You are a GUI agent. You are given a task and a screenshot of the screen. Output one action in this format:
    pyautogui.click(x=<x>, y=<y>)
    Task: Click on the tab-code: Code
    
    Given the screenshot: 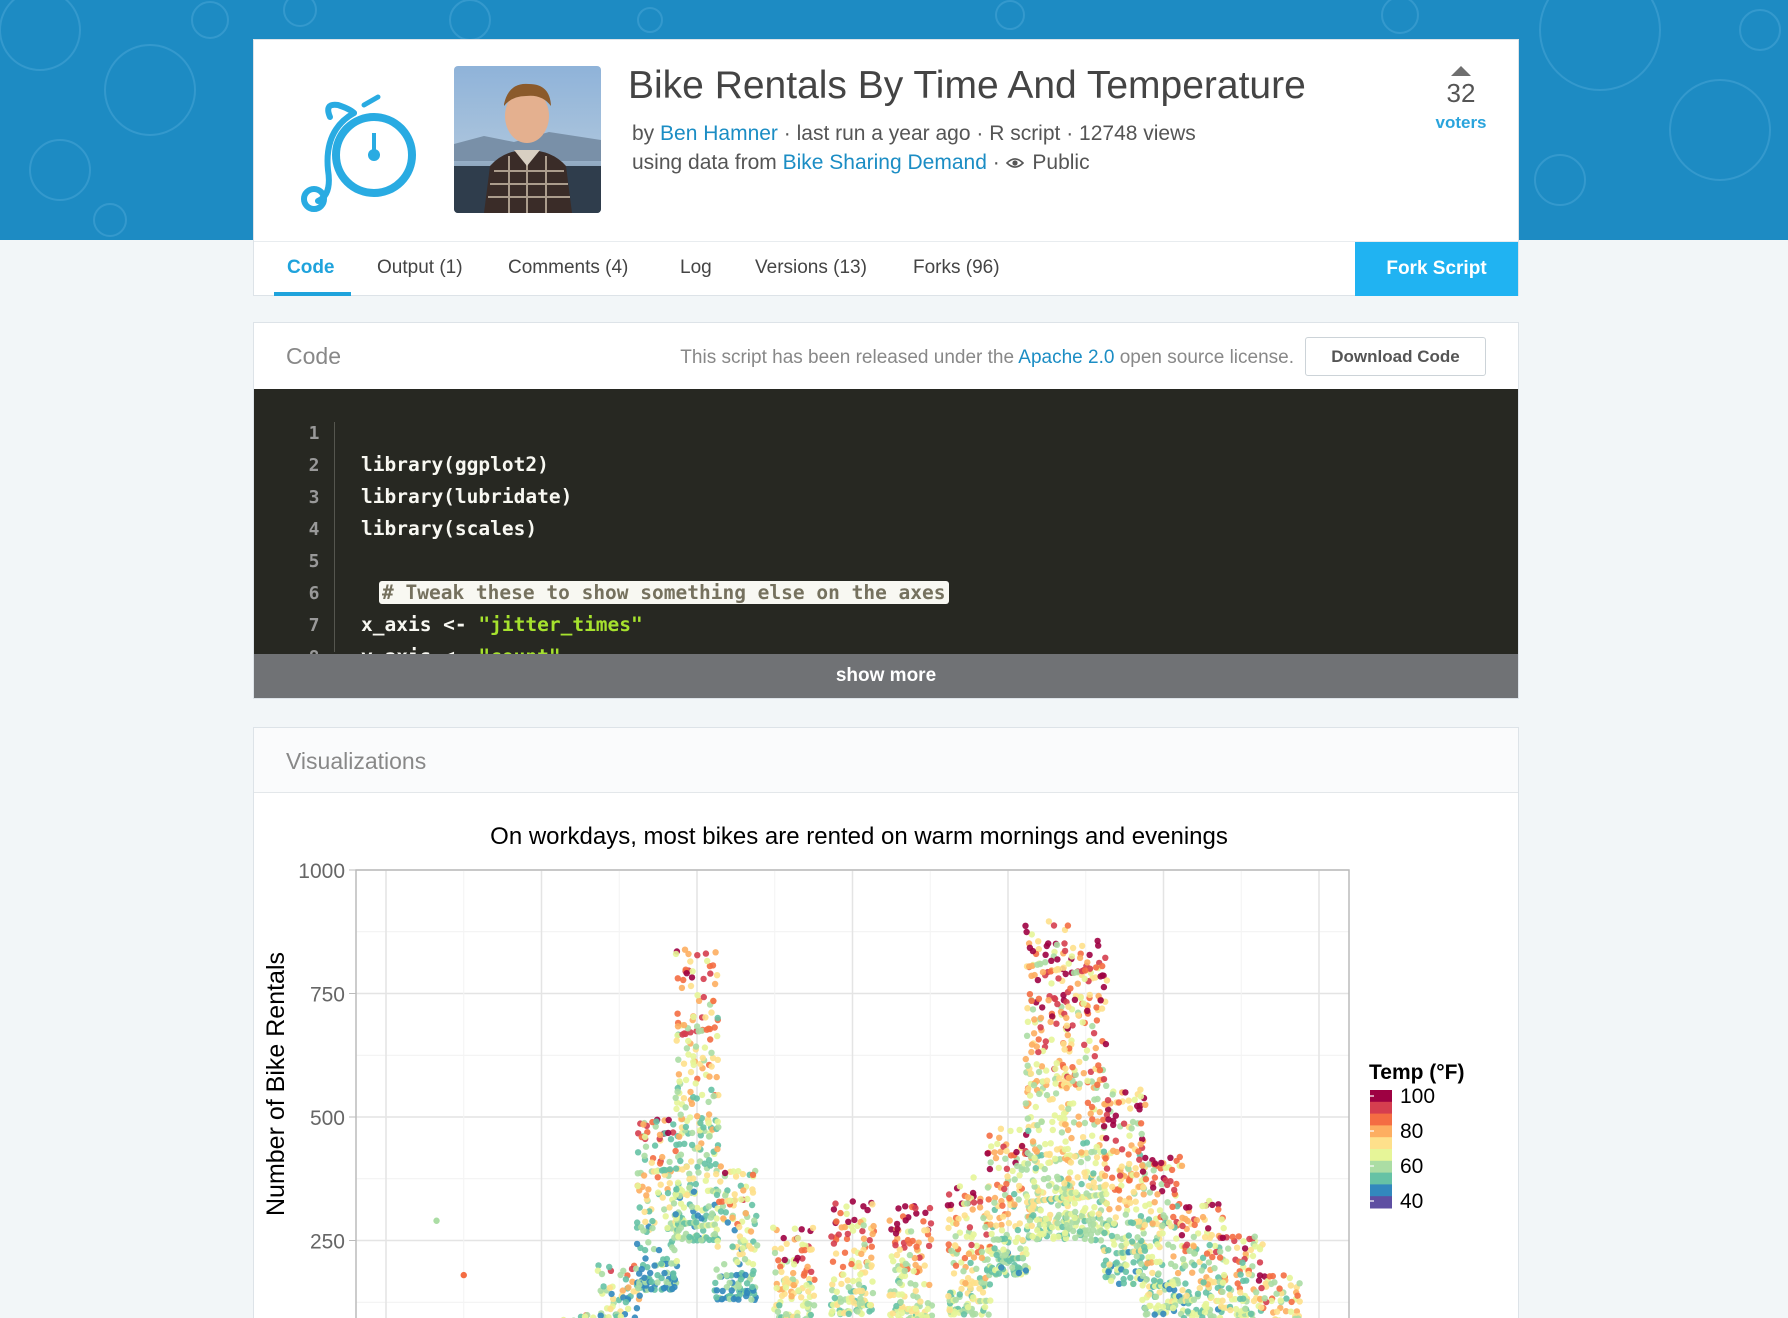 What is the action you would take?
    pyautogui.click(x=311, y=268)
    